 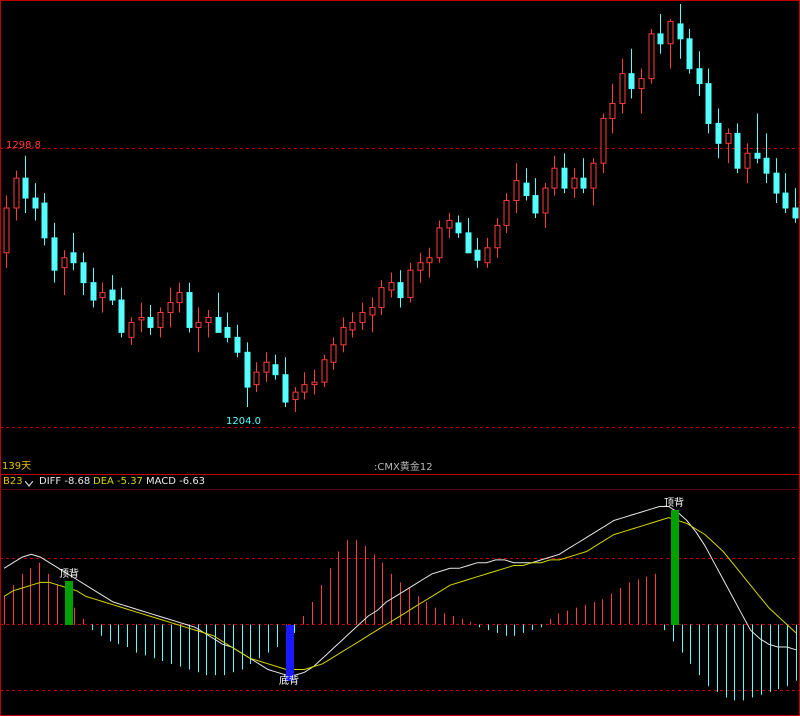 I want to click on price-low-label: 1204.0, so click(x=243, y=421).